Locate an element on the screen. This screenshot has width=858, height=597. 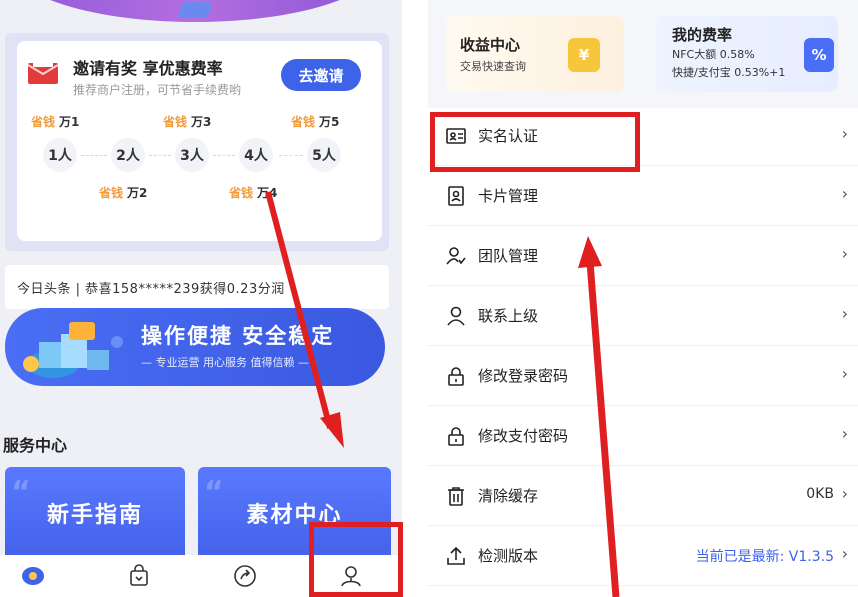
red-envelope-icon is located at coordinates (43, 71).